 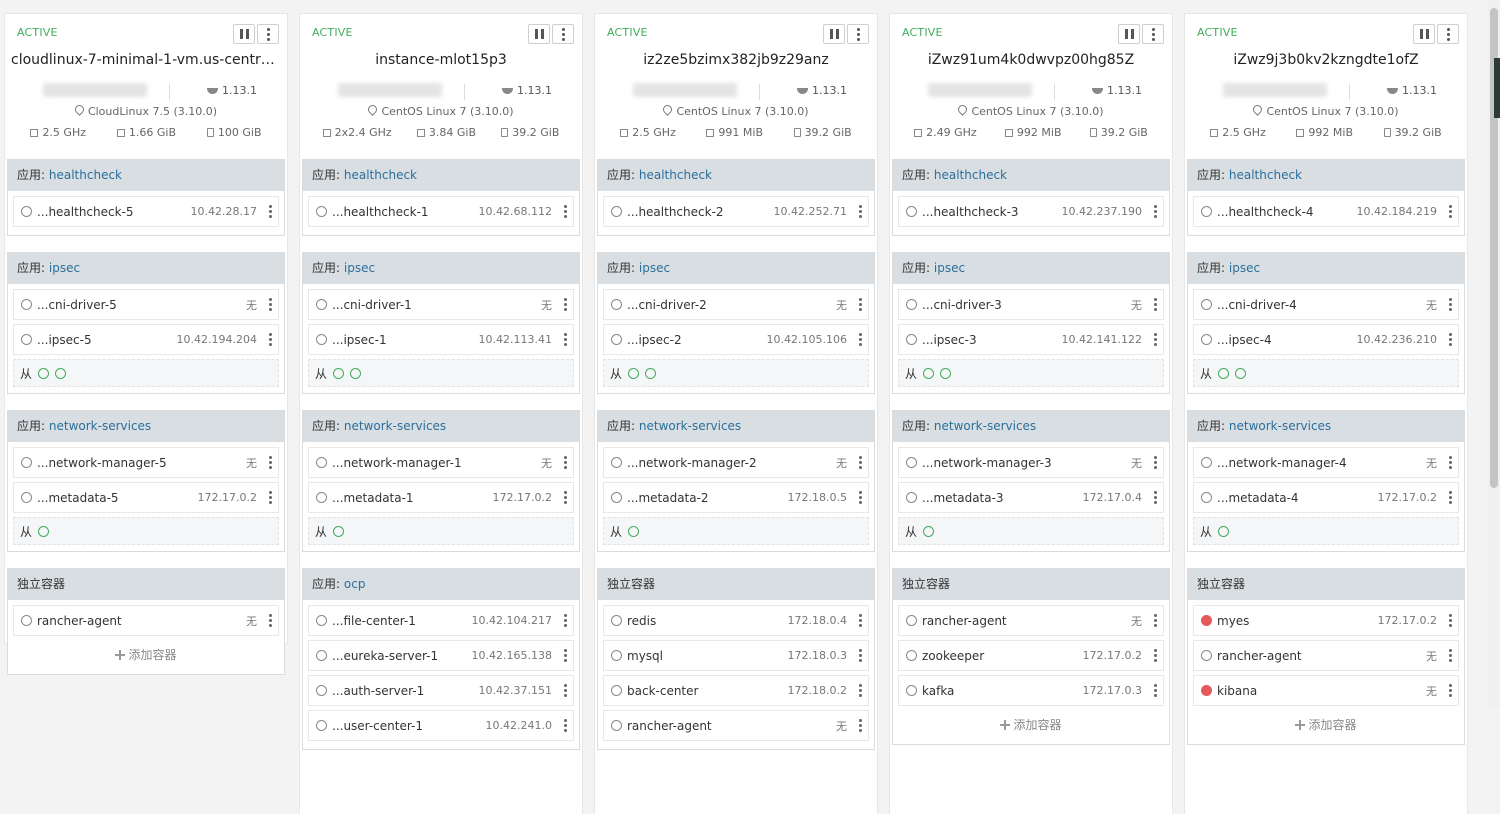 What do you see at coordinates (441, 690) in the screenshot?
I see `container-row: ...auth-server-1 10.42.37.151` at bounding box center [441, 690].